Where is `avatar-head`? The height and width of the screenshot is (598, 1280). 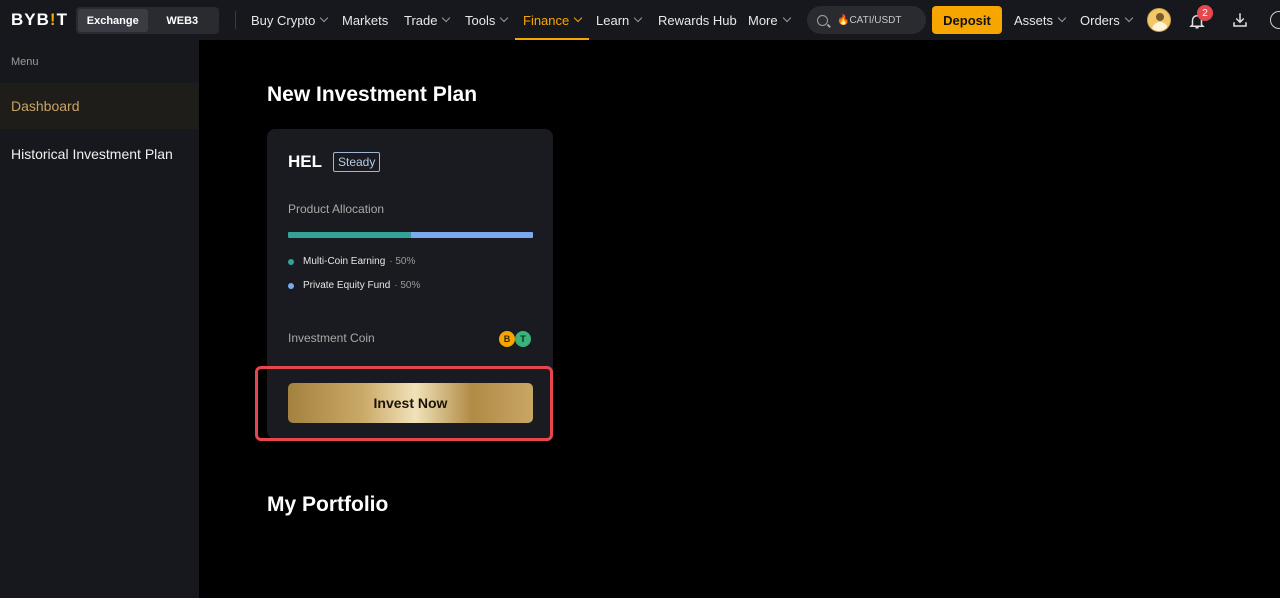 avatar-head is located at coordinates (1160, 17).